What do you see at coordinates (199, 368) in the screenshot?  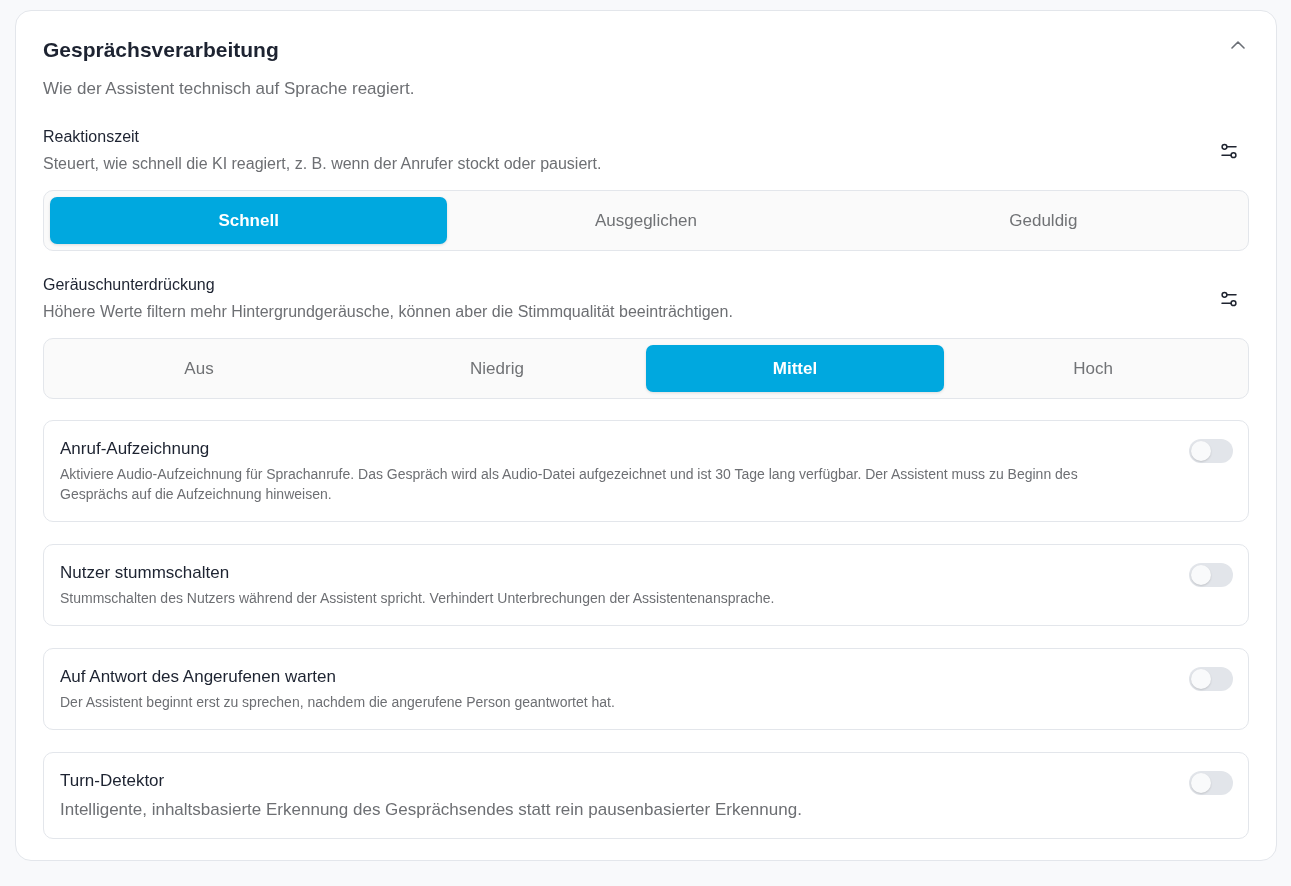 I see `segment-tab: Aus` at bounding box center [199, 368].